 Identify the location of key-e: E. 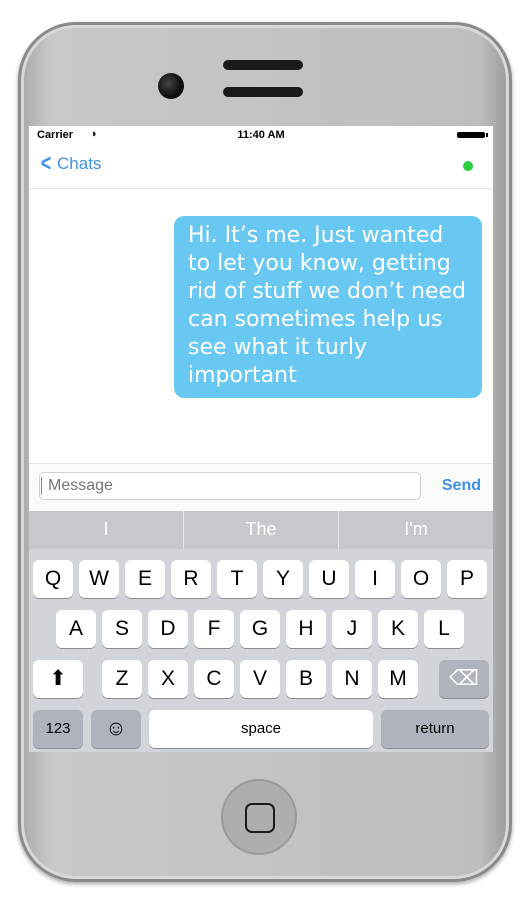
(145, 579).